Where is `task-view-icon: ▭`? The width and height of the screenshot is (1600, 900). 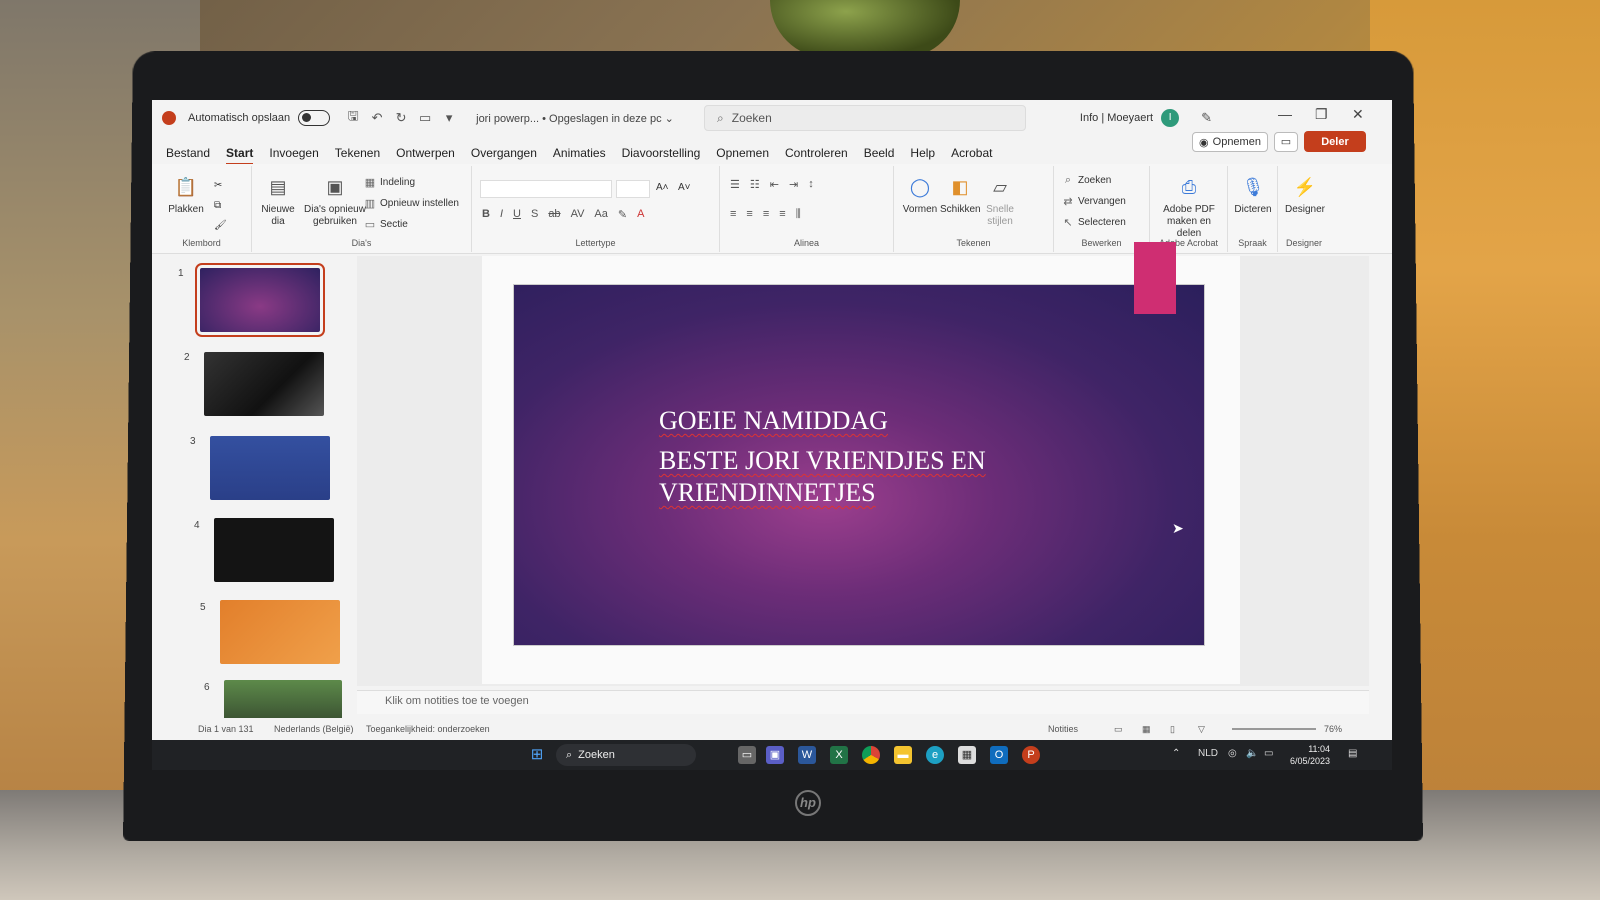
task-view-icon: ▭ is located at coordinates (747, 755).